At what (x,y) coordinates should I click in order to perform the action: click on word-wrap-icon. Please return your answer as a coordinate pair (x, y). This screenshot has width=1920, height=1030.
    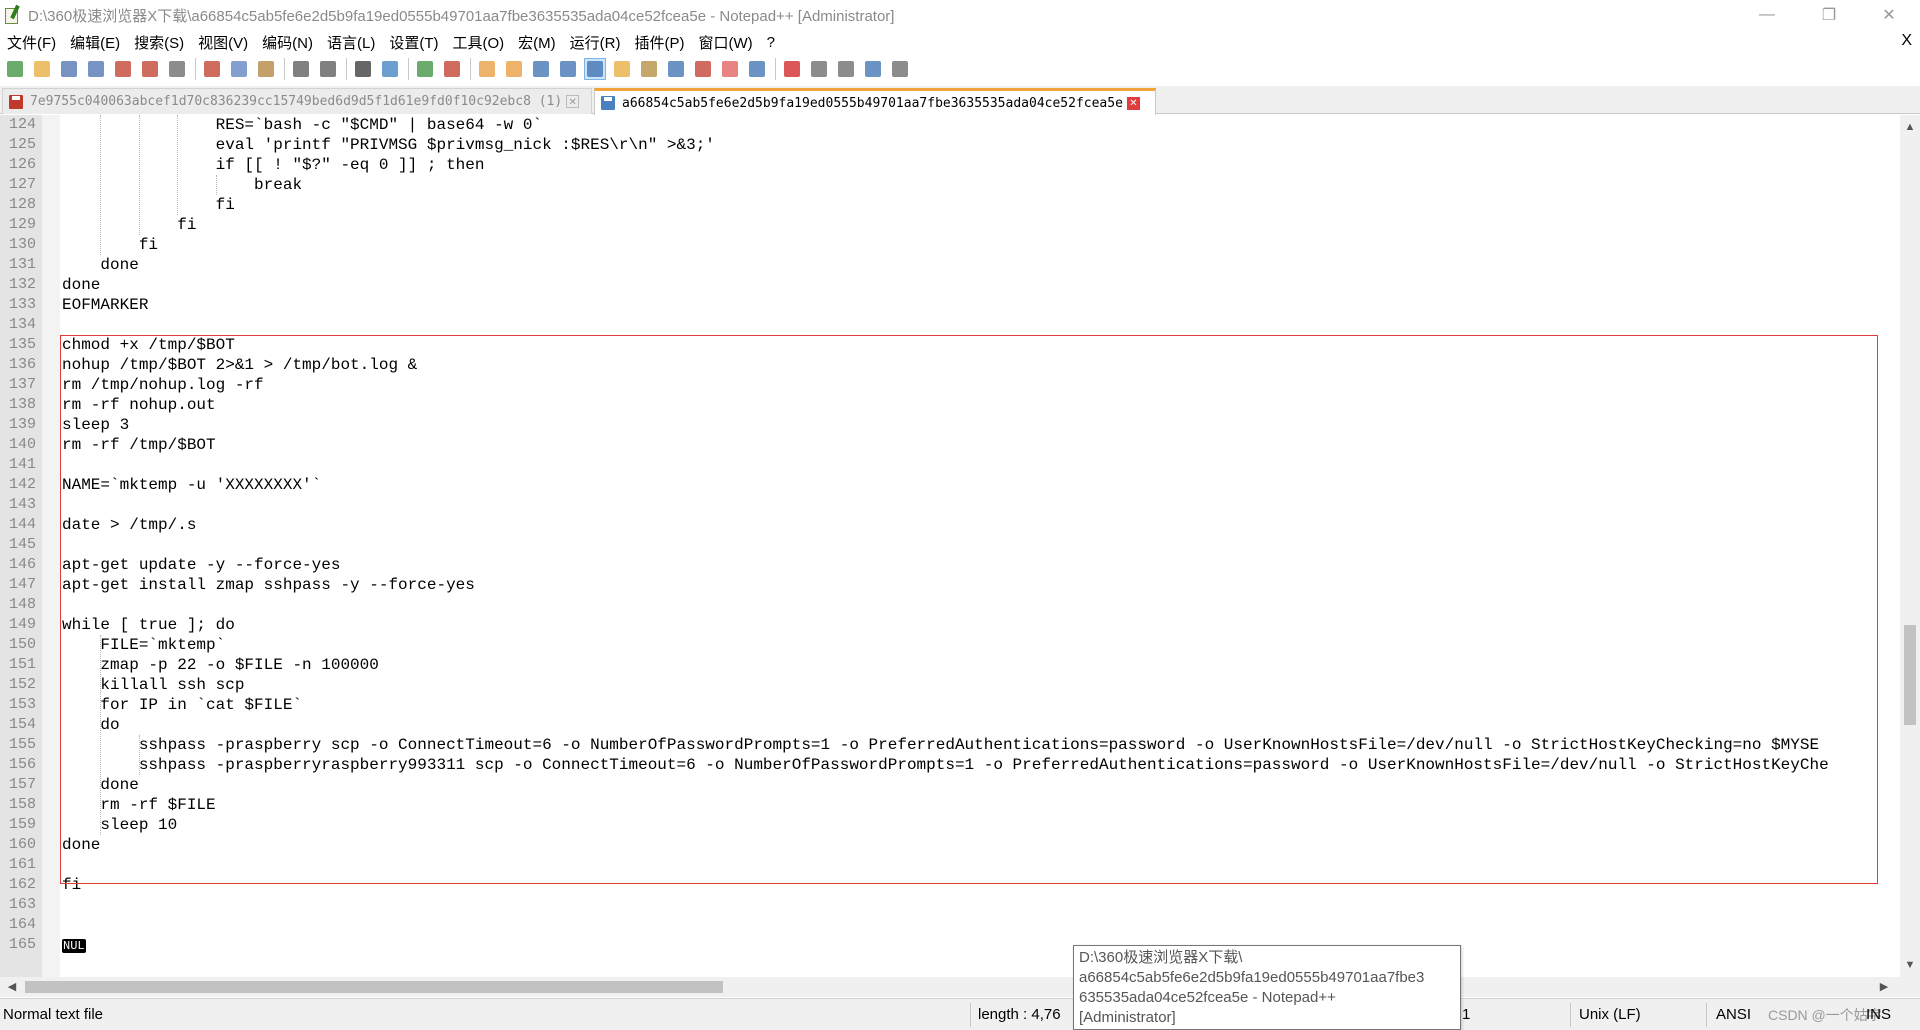
    Looking at the image, I should click on (541, 69).